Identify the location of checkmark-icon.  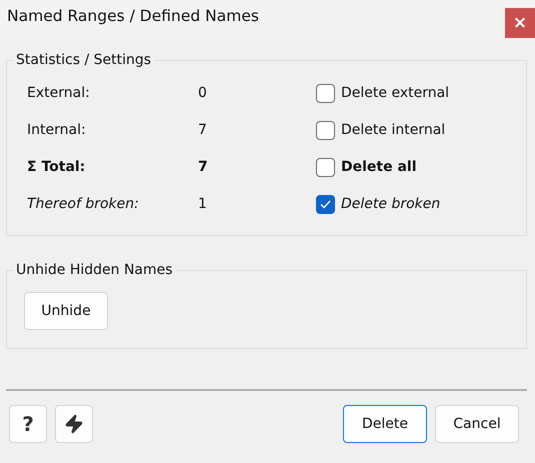
(325, 204).